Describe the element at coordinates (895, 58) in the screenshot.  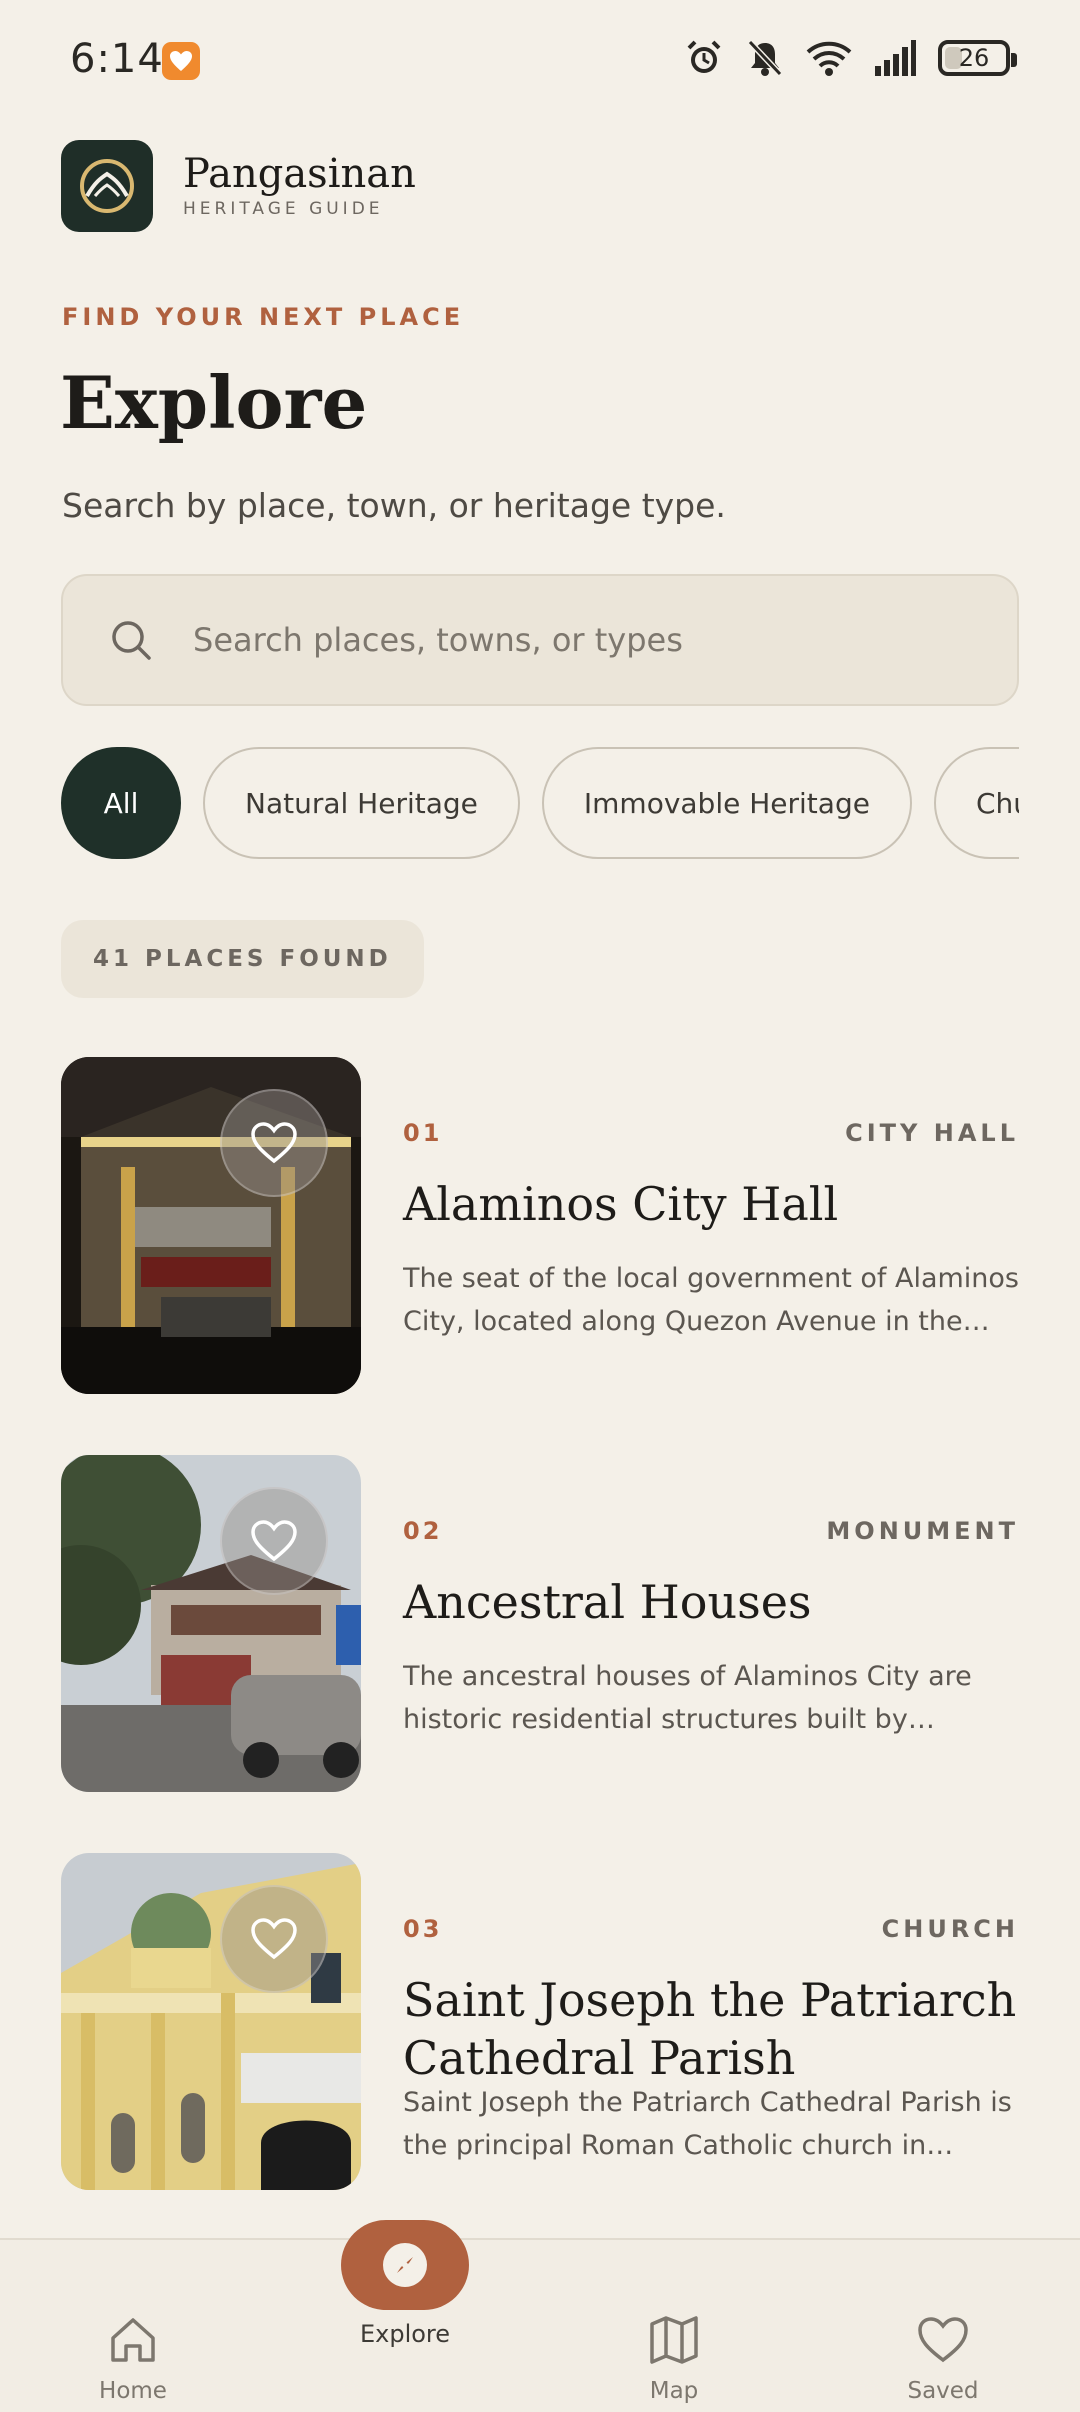
I see `signal-icon` at that location.